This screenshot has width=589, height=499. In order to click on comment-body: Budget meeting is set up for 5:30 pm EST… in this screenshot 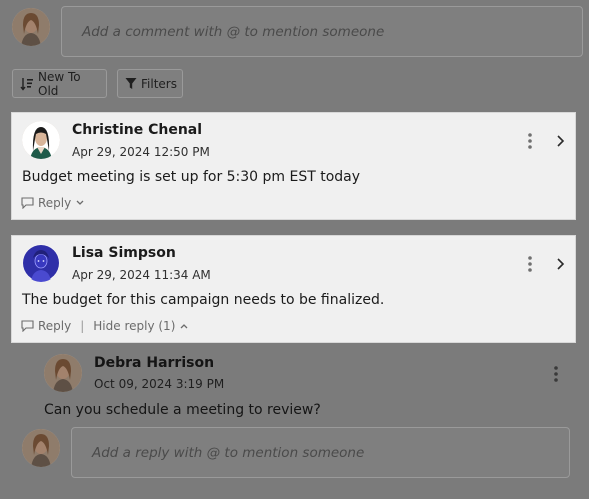, I will do `click(191, 177)`.